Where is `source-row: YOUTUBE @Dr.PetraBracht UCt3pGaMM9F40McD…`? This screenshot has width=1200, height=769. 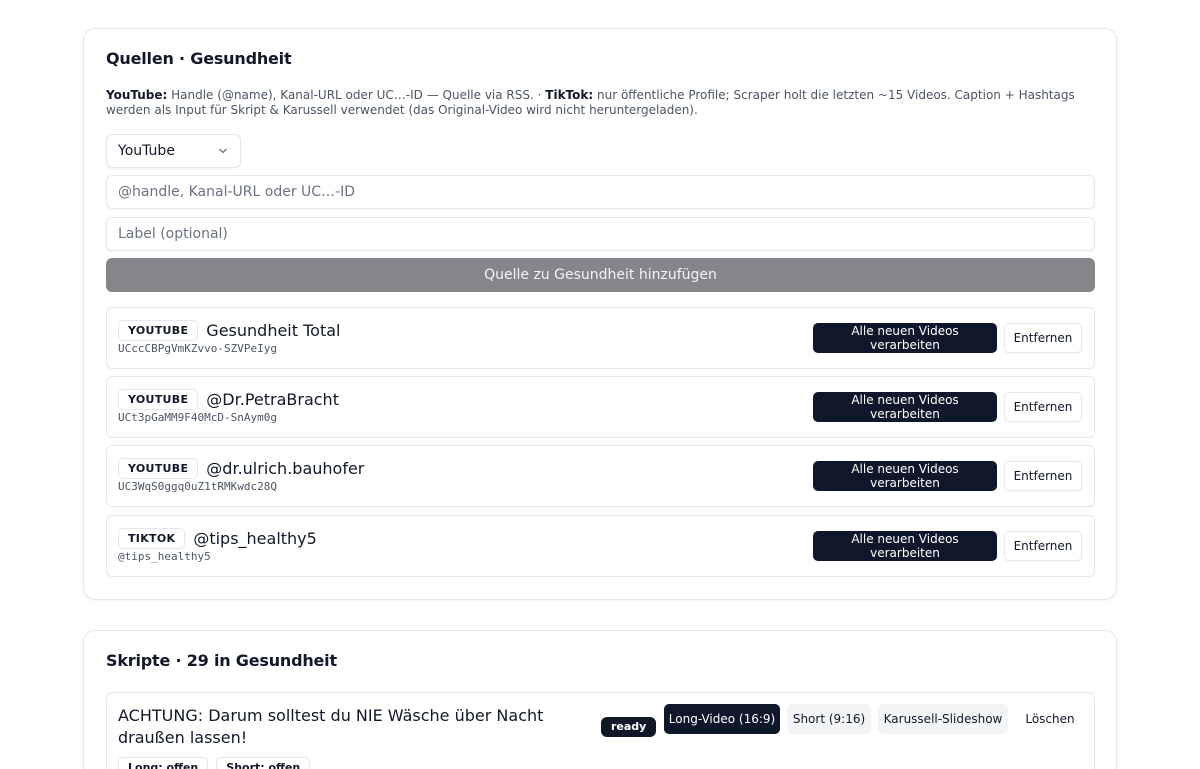 source-row: YOUTUBE @Dr.PetraBracht UCt3pGaMM9F40McD… is located at coordinates (600, 407).